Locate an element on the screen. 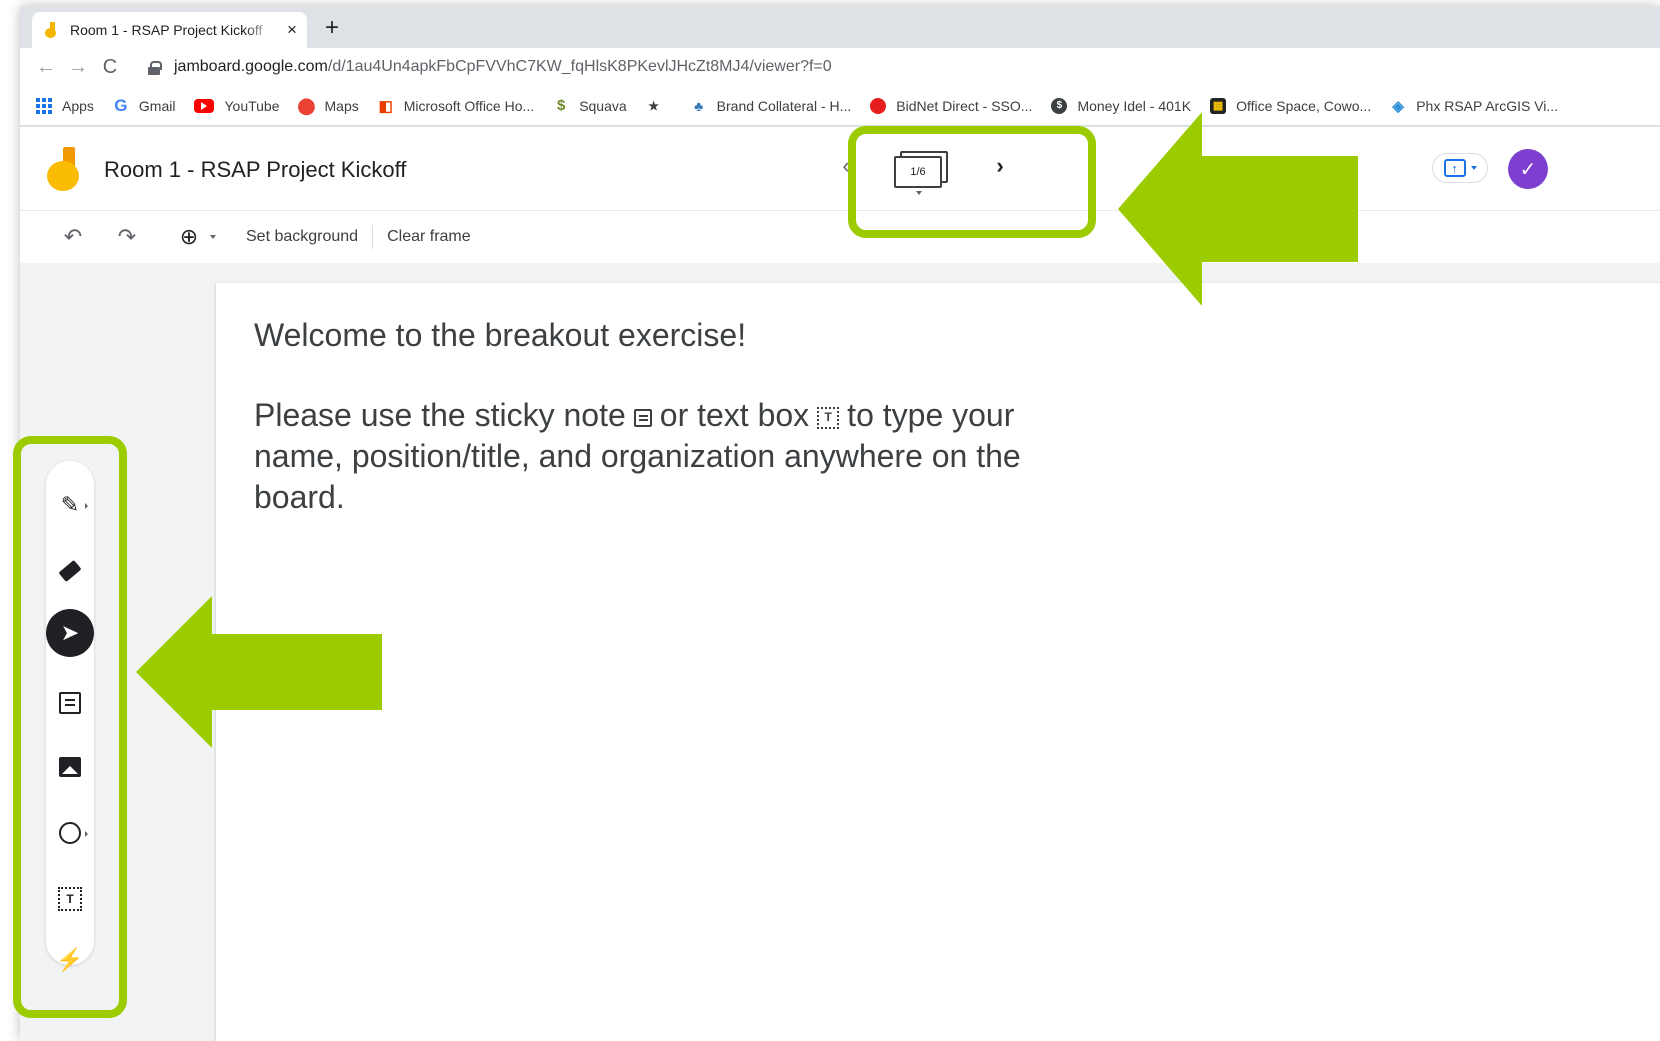 This screenshot has height=1041, width=1660. money-icon: $ is located at coordinates (1059, 105).